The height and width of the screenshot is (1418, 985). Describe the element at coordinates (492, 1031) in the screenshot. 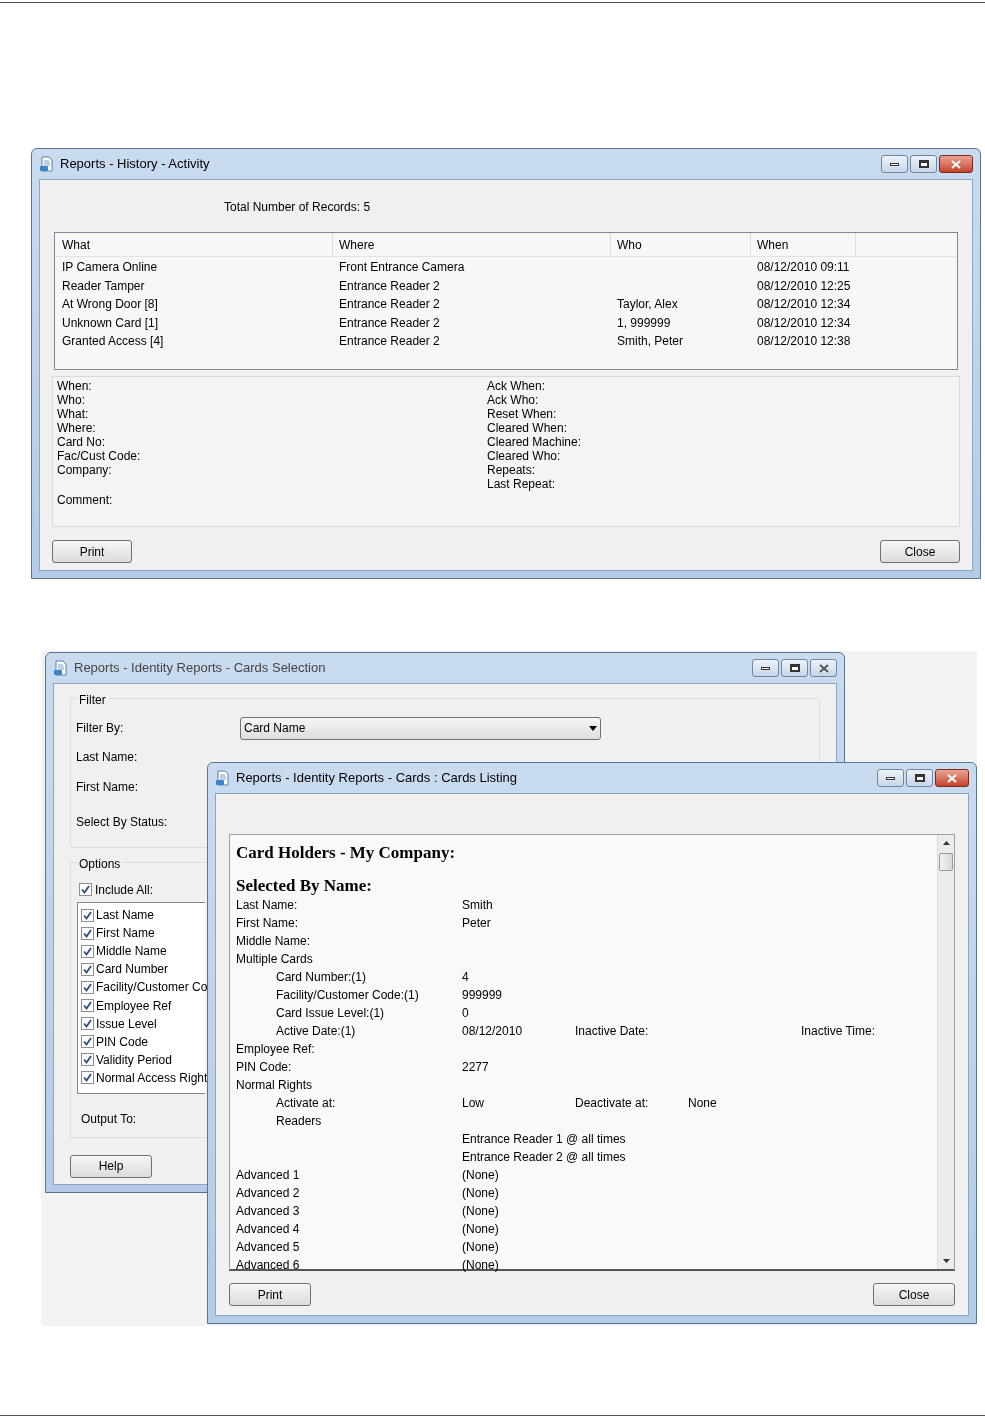

I see `report-value: 08/12/2010` at that location.